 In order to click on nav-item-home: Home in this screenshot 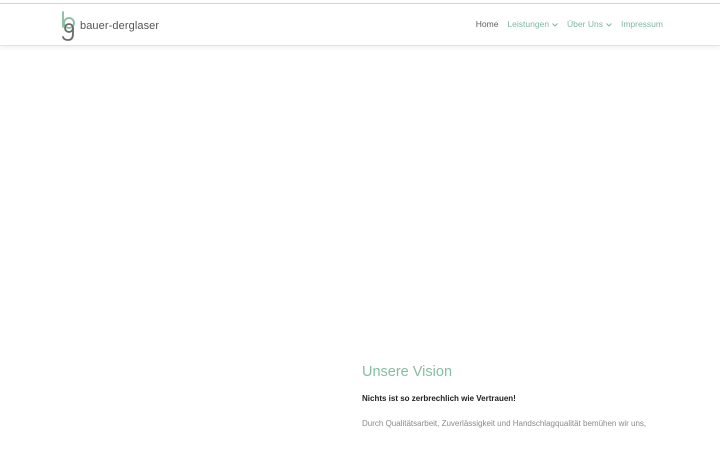, I will do `click(487, 24)`.